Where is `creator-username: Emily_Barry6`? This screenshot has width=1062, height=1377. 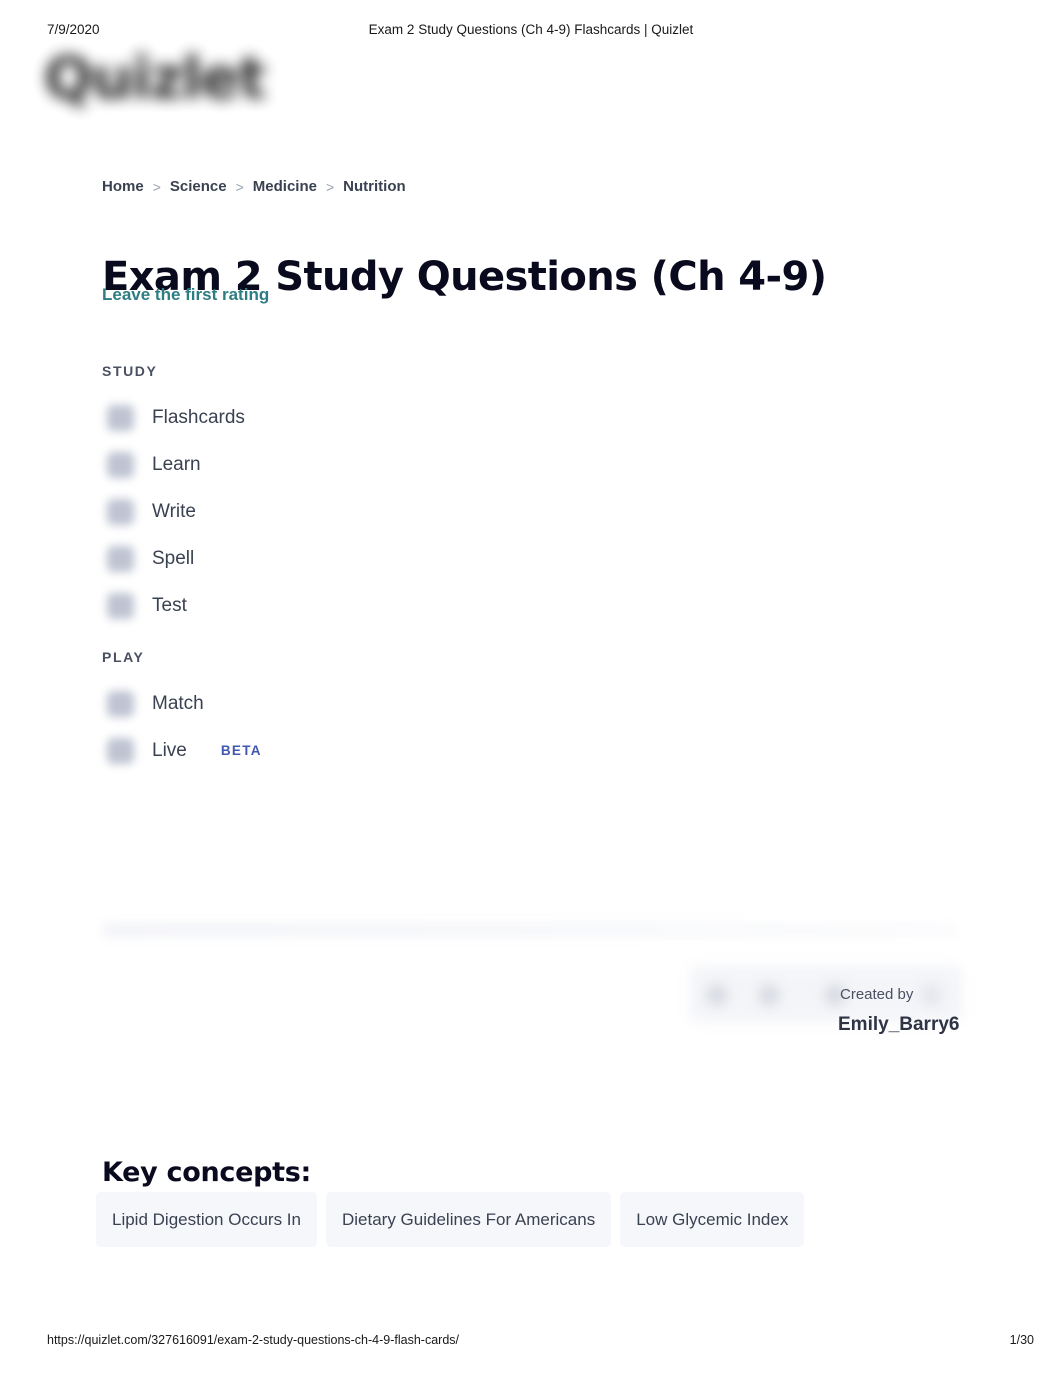
creator-username: Emily_Barry6 is located at coordinates (898, 1025).